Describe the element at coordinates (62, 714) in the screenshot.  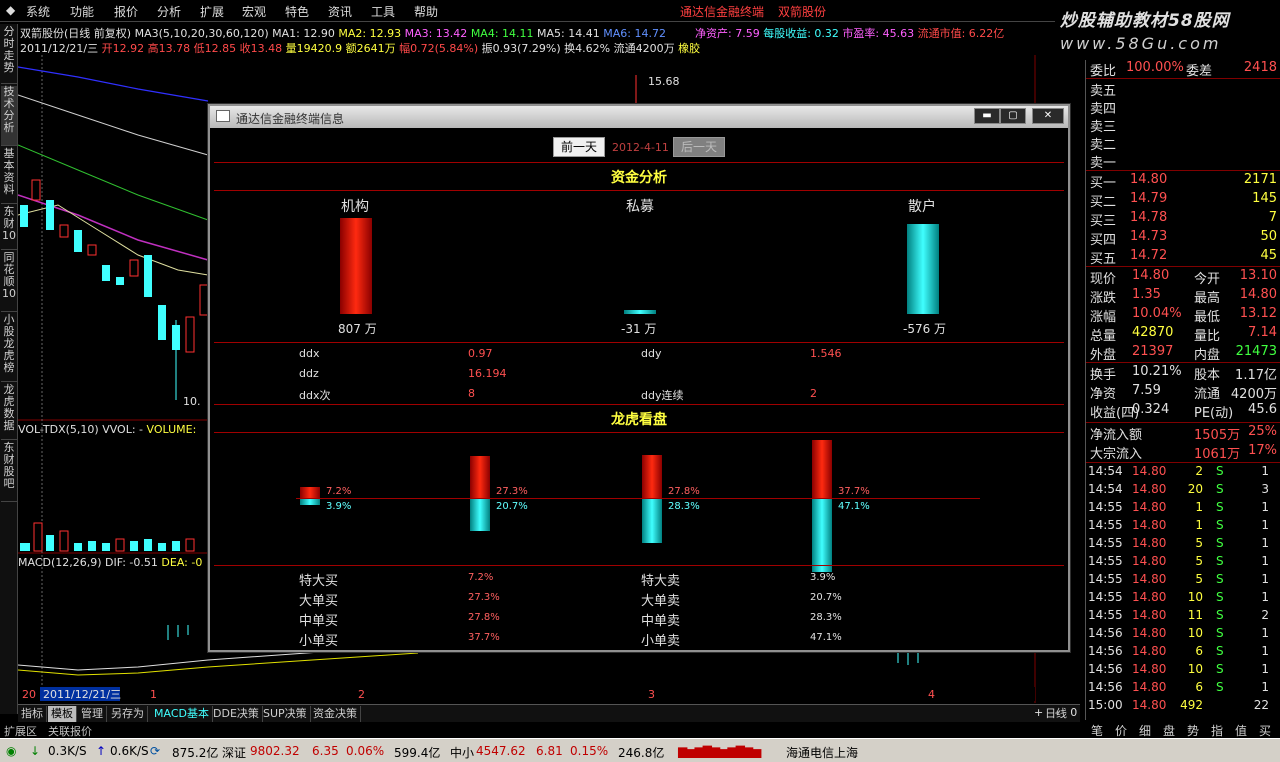
I see `bottom-tab-template: 模板` at that location.